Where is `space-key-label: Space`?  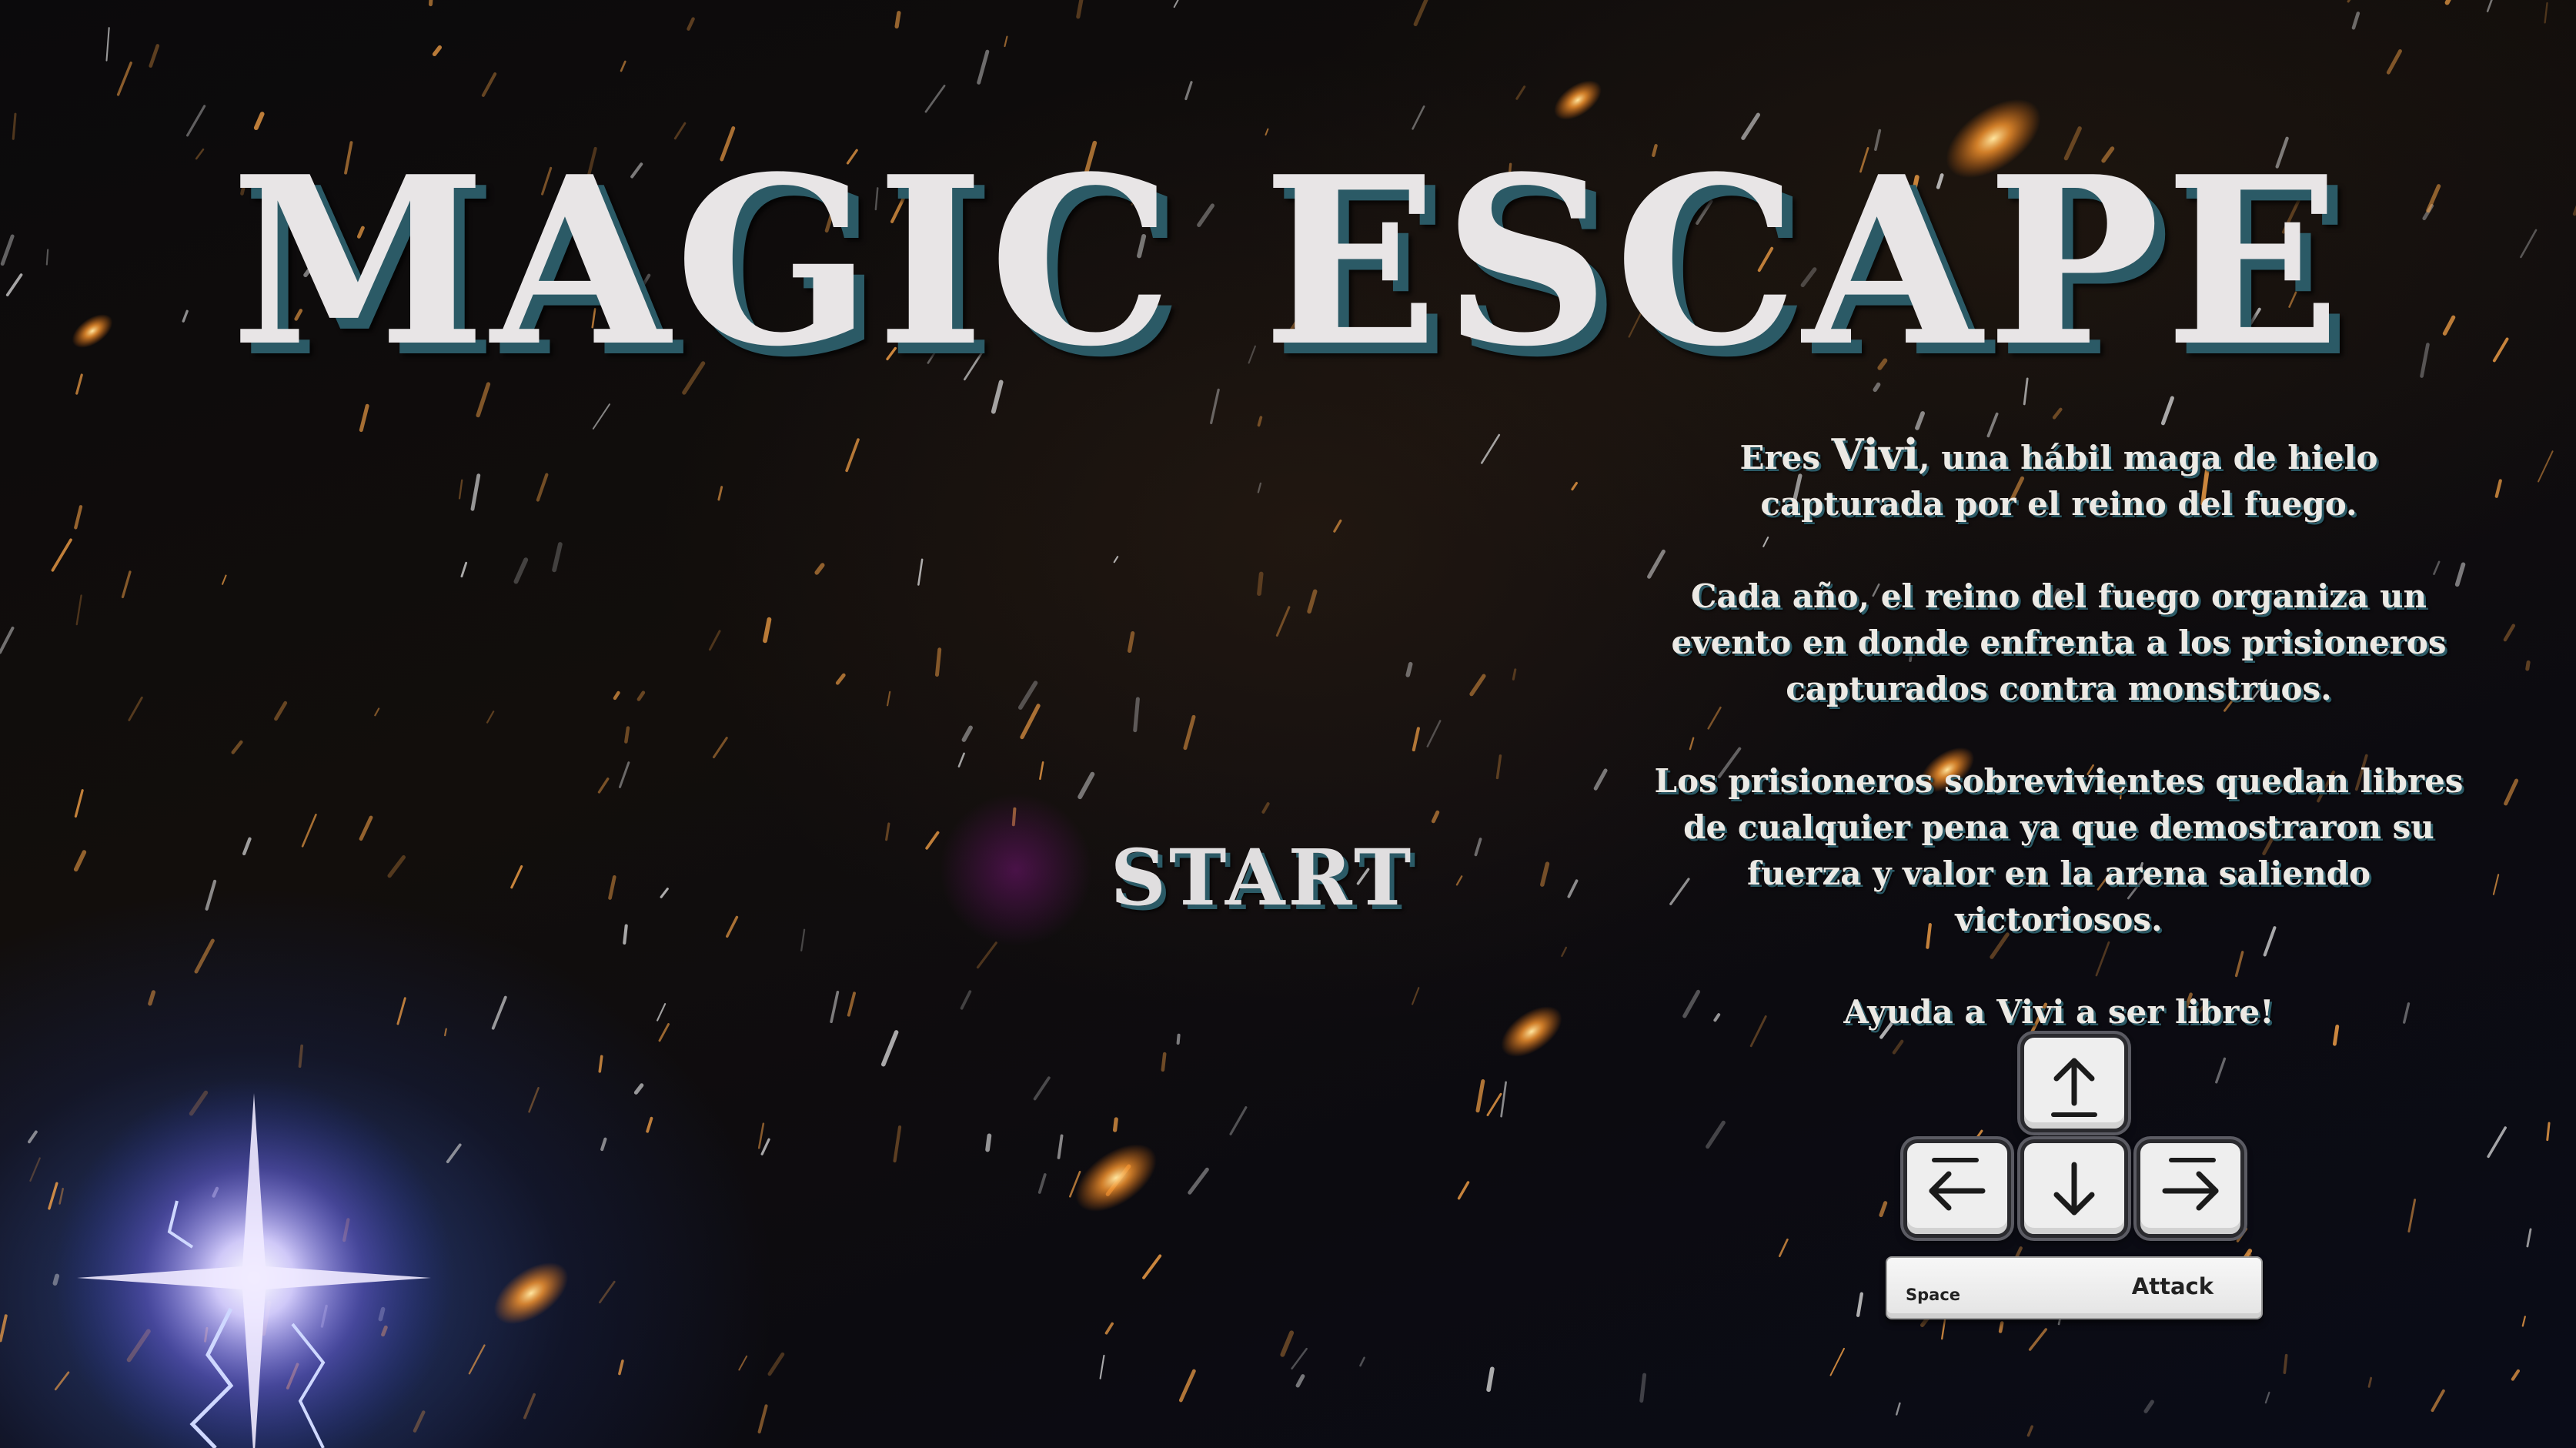
space-key-label: Space is located at coordinates (1933, 1295).